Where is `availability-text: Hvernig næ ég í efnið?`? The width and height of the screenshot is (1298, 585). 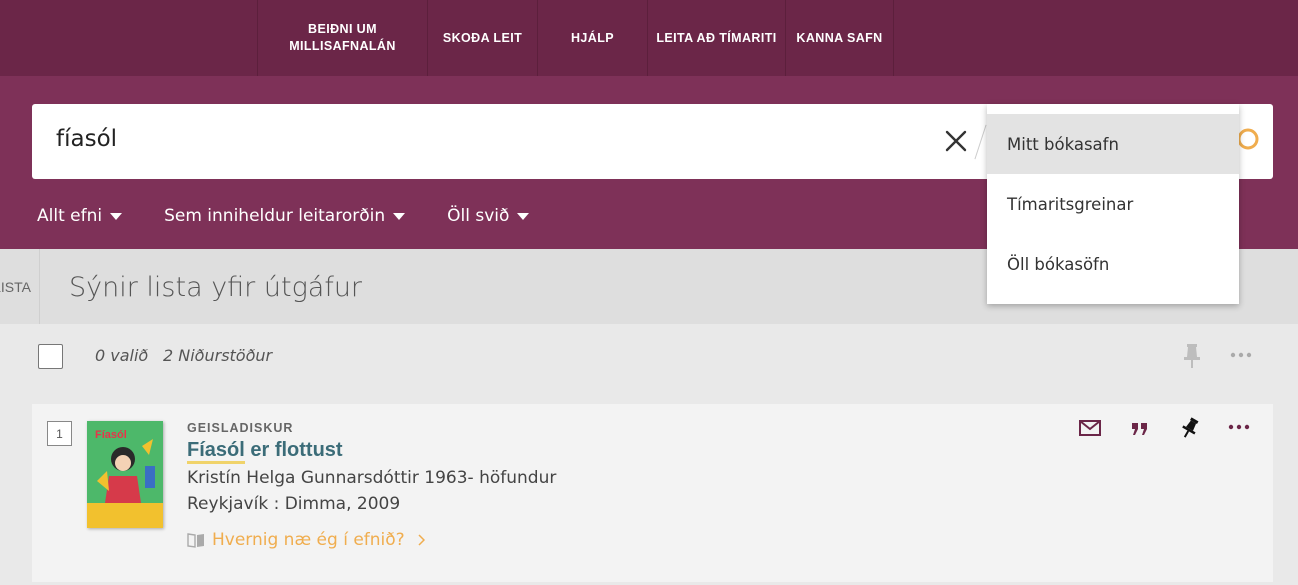 availability-text: Hvernig næ ég í efnið? is located at coordinates (308, 540).